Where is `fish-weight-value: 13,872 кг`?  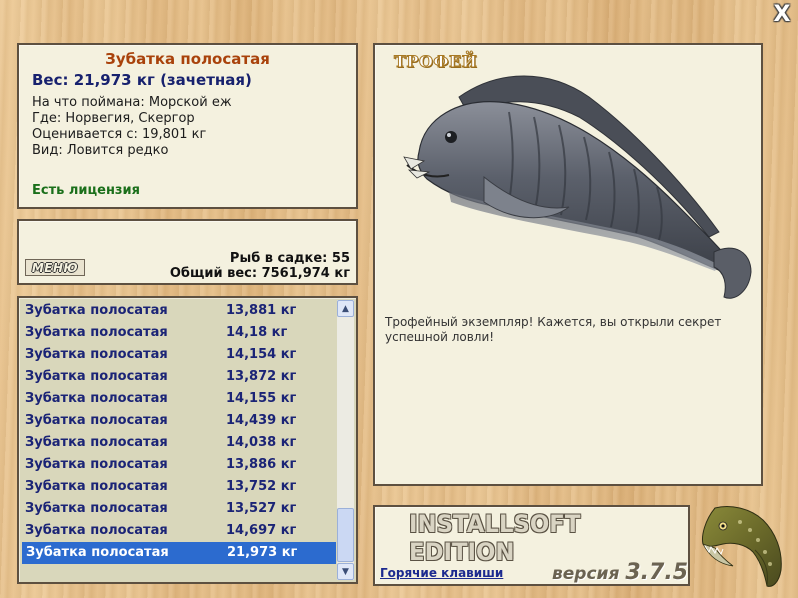
fish-weight-value: 13,872 кг is located at coordinates (261, 376).